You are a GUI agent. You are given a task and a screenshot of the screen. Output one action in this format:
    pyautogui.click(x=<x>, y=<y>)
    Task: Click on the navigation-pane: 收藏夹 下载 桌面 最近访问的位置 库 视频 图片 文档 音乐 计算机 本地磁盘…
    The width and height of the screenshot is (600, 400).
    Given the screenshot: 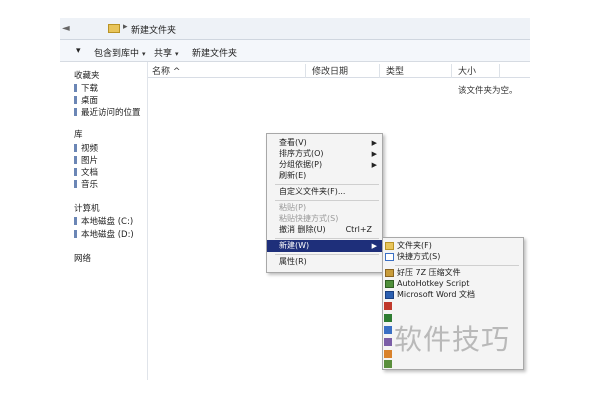 What is the action you would take?
    pyautogui.click(x=104, y=221)
    